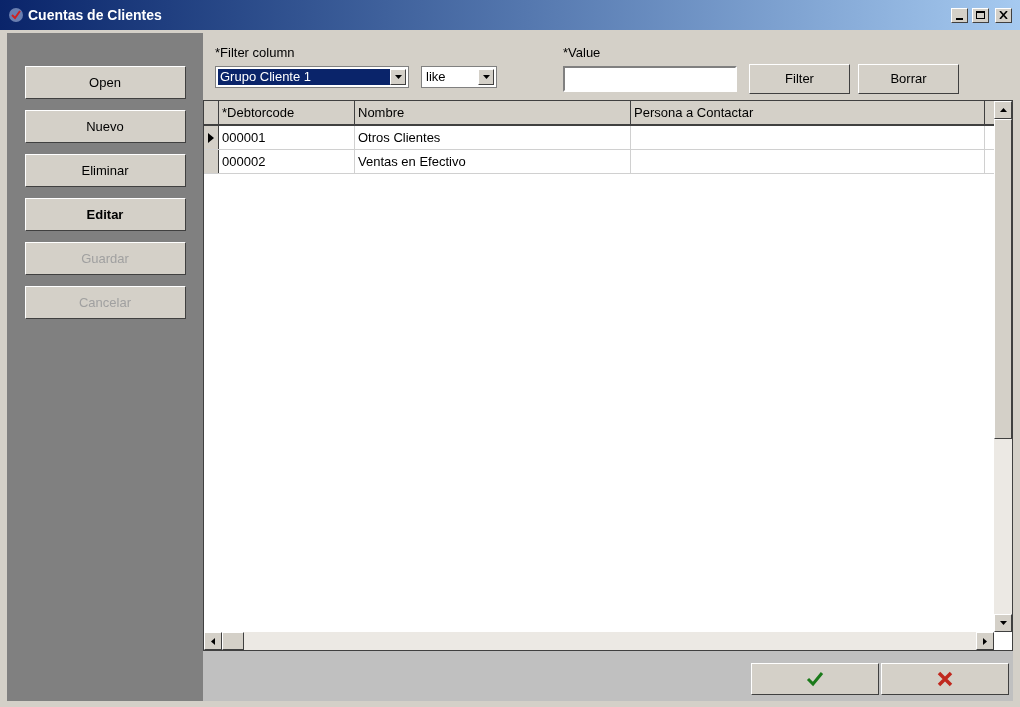 This screenshot has width=1020, height=707. What do you see at coordinates (493, 161) in the screenshot?
I see `table-cell: Ventas en Efectivo` at bounding box center [493, 161].